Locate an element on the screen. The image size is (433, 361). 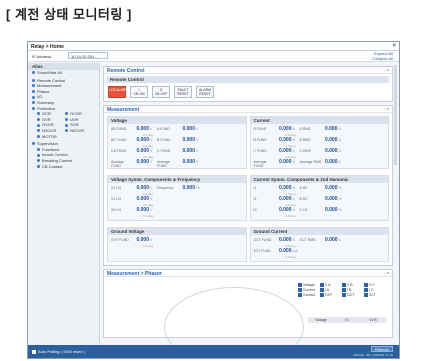
unit: mA is located at coordinates (295, 251).